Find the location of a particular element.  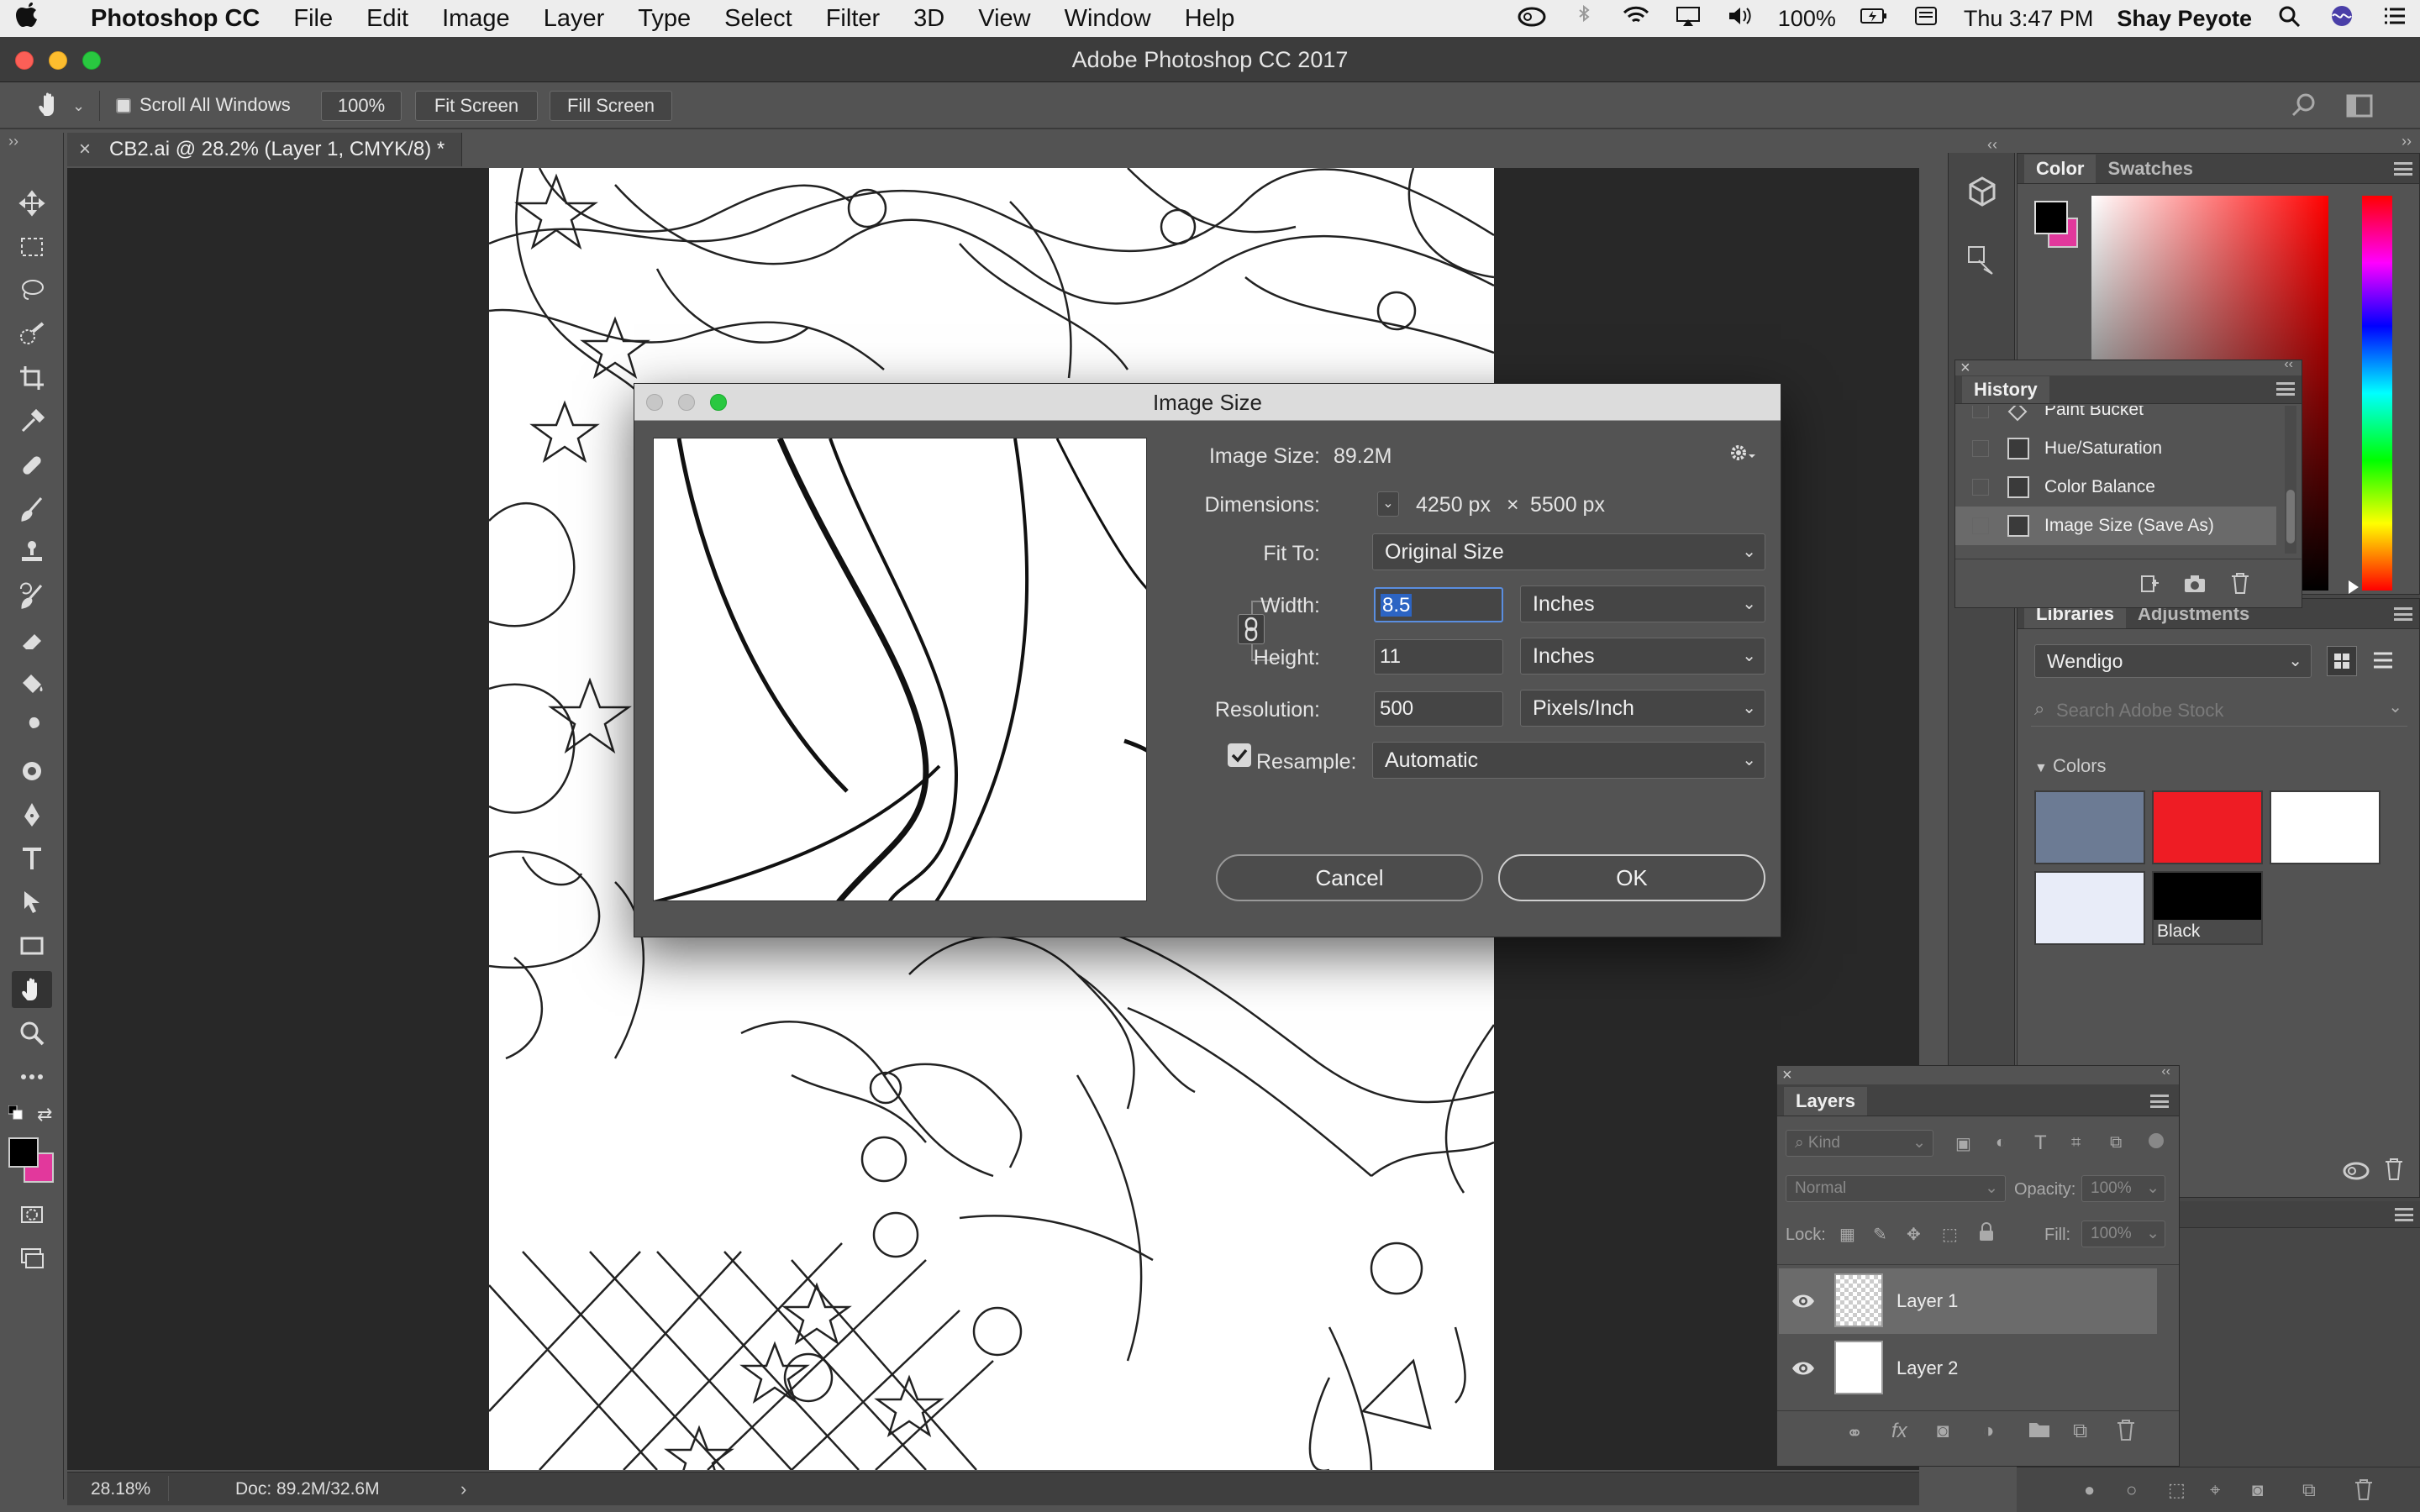

new-layer-icon: ⧉ is located at coordinates (2080, 1431).